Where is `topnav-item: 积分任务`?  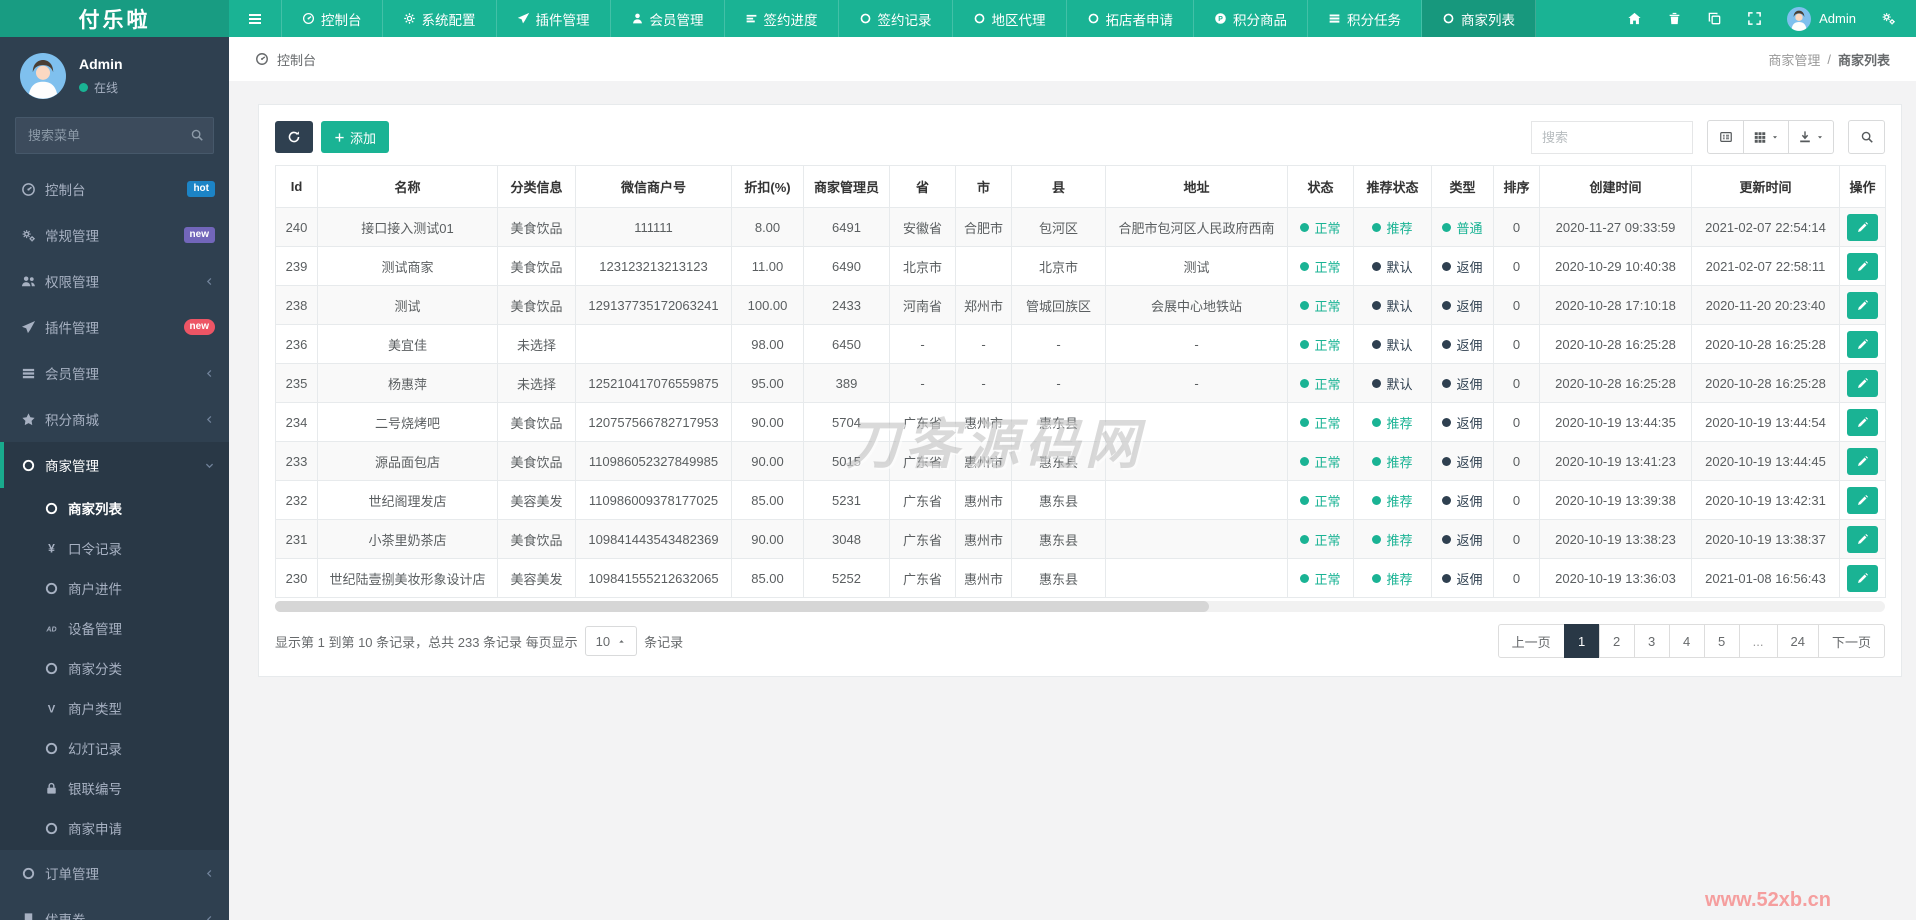 topnav-item: 积分任务 is located at coordinates (1365, 18).